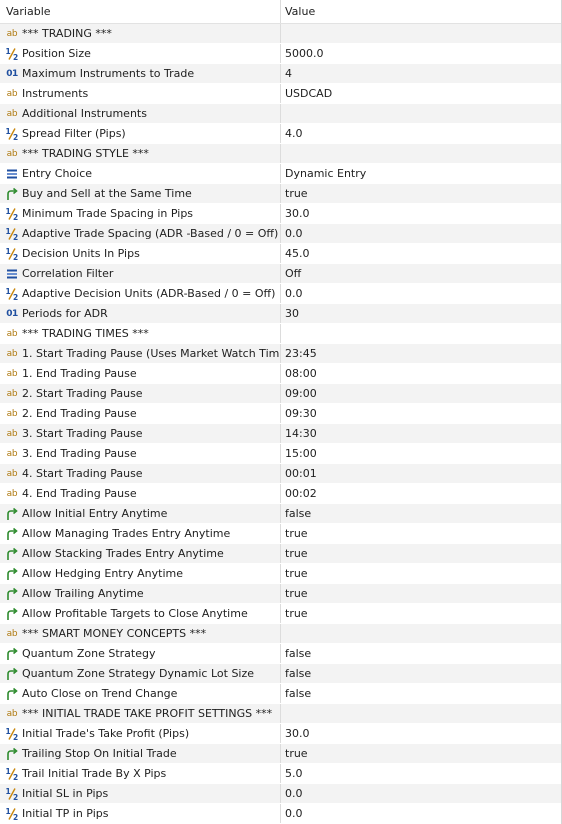 The width and height of the screenshot is (562, 824). Describe the element at coordinates (280, 334) in the screenshot. I see `param-row: ab *** TRADING TIMES ***` at that location.